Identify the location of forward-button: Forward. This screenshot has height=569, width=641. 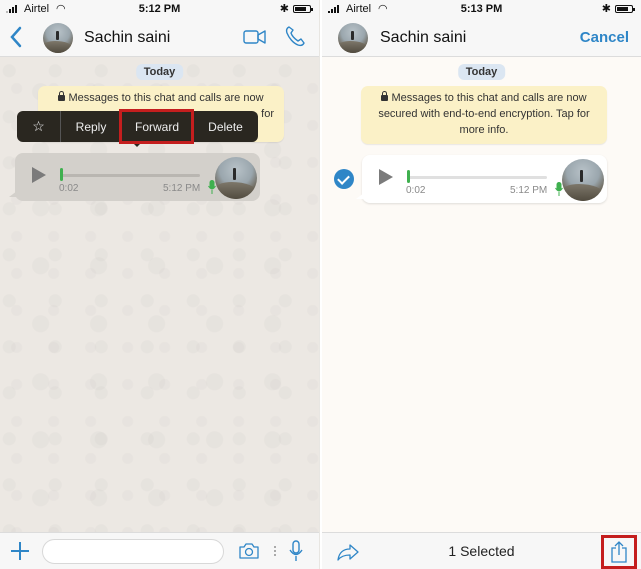
(157, 126).